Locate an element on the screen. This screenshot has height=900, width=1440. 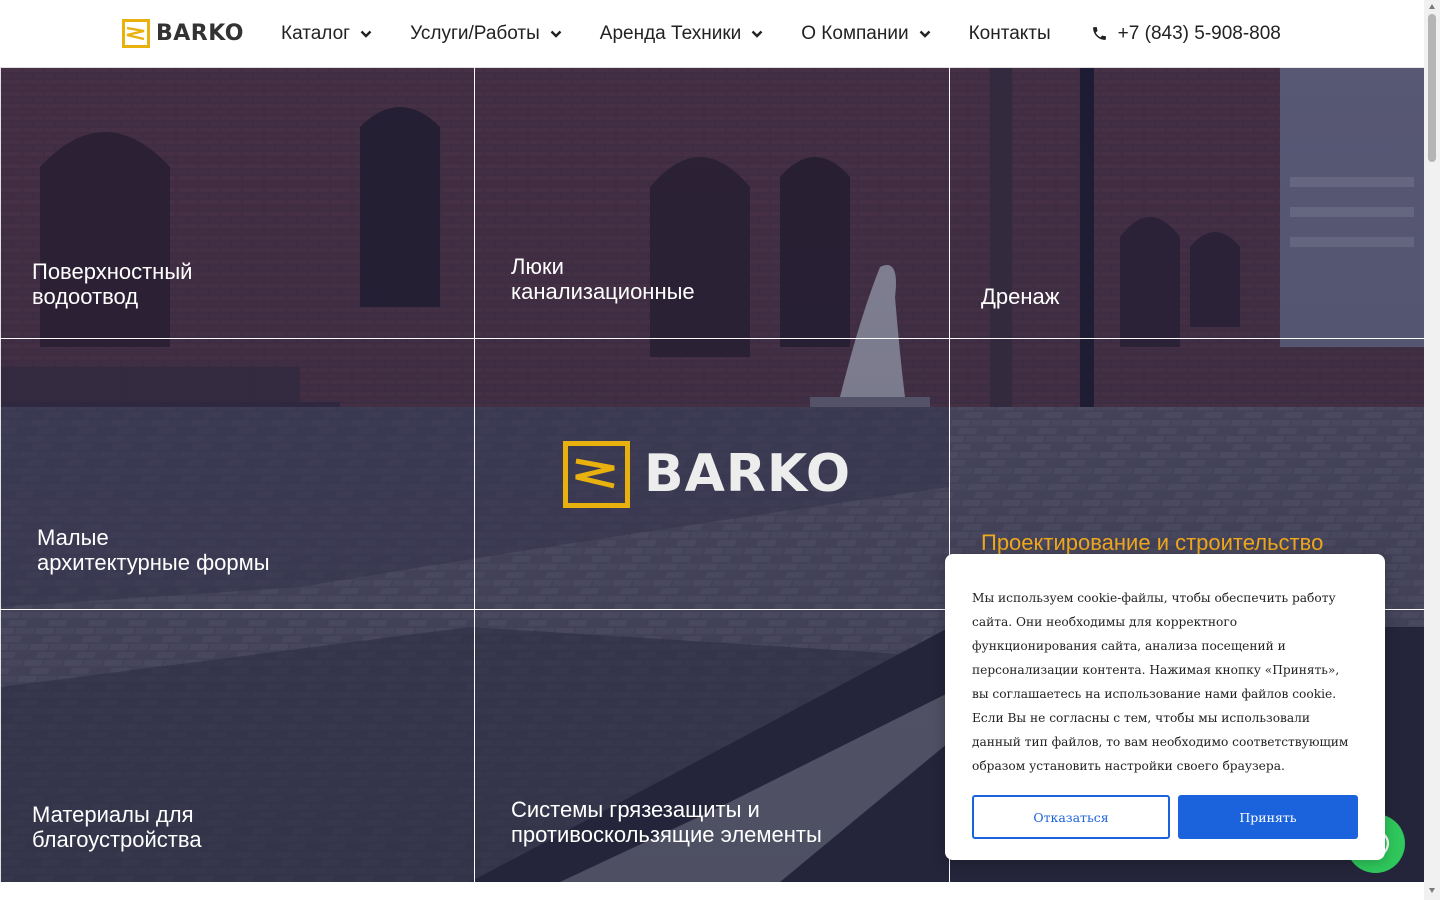
phone-link: +7 (843) 5-908-808 is located at coordinates (1186, 34).